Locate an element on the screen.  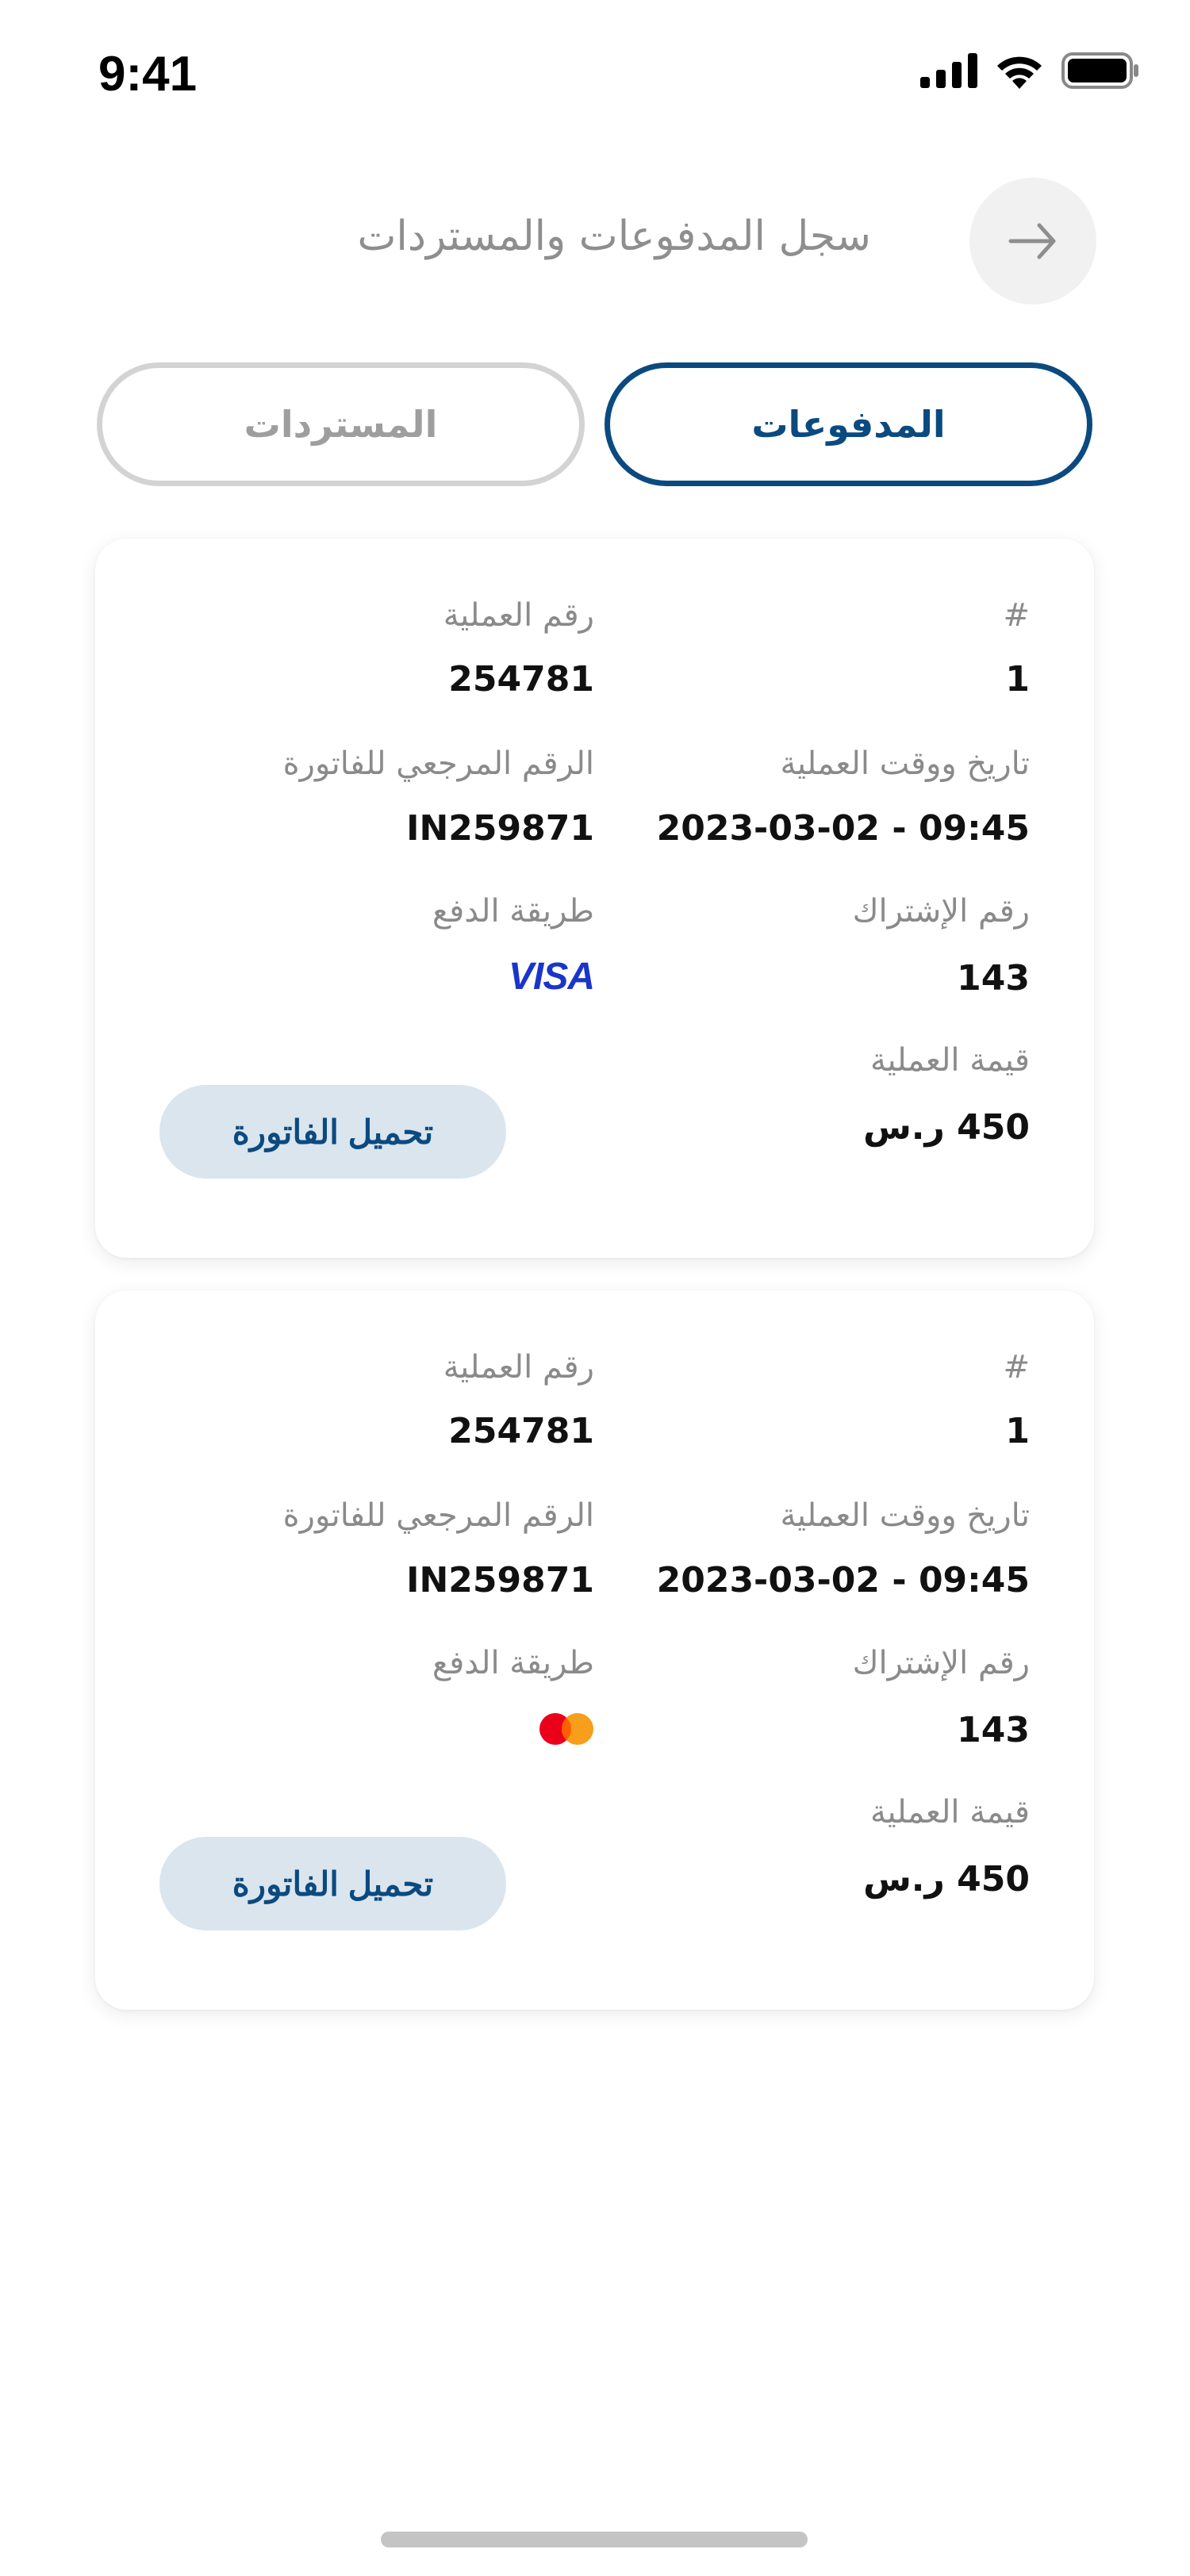
mastercard-logo is located at coordinates (566, 1729).